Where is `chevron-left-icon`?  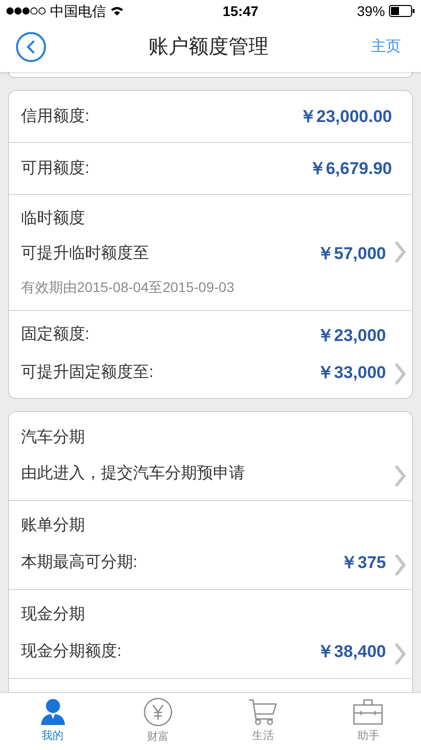 chevron-left-icon is located at coordinates (31, 47).